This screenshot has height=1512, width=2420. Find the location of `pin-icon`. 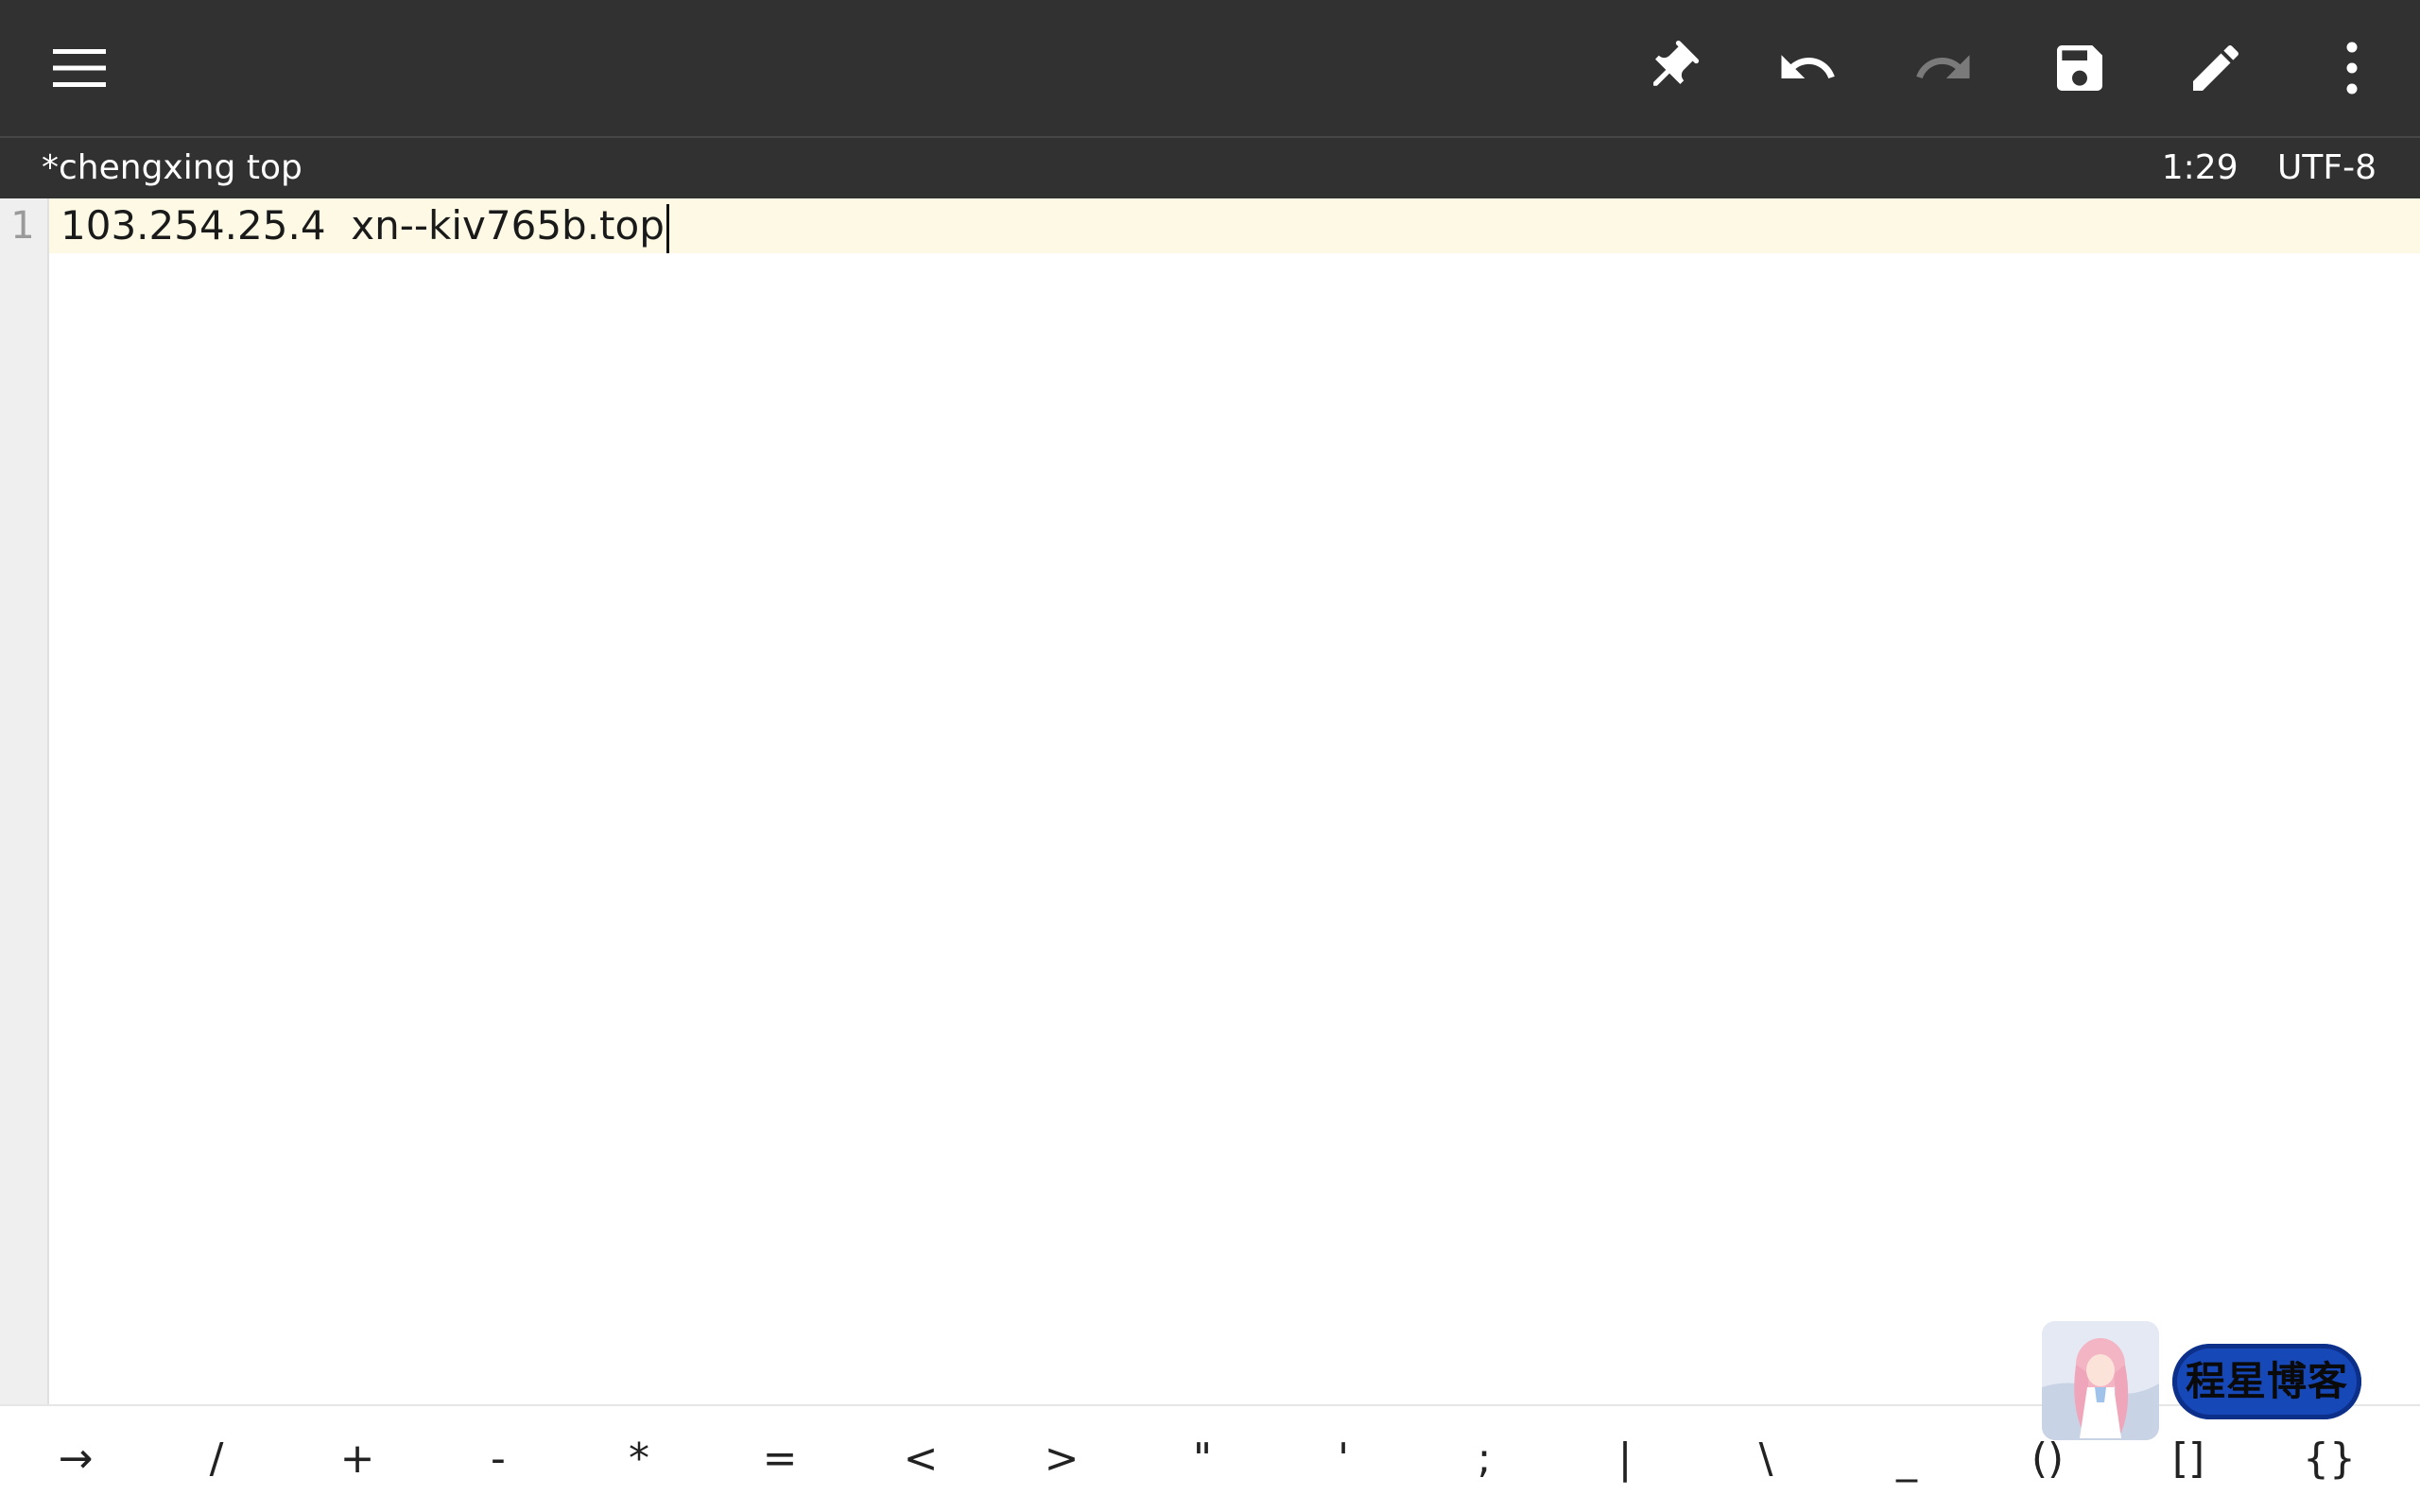

pin-icon is located at coordinates (1671, 68).